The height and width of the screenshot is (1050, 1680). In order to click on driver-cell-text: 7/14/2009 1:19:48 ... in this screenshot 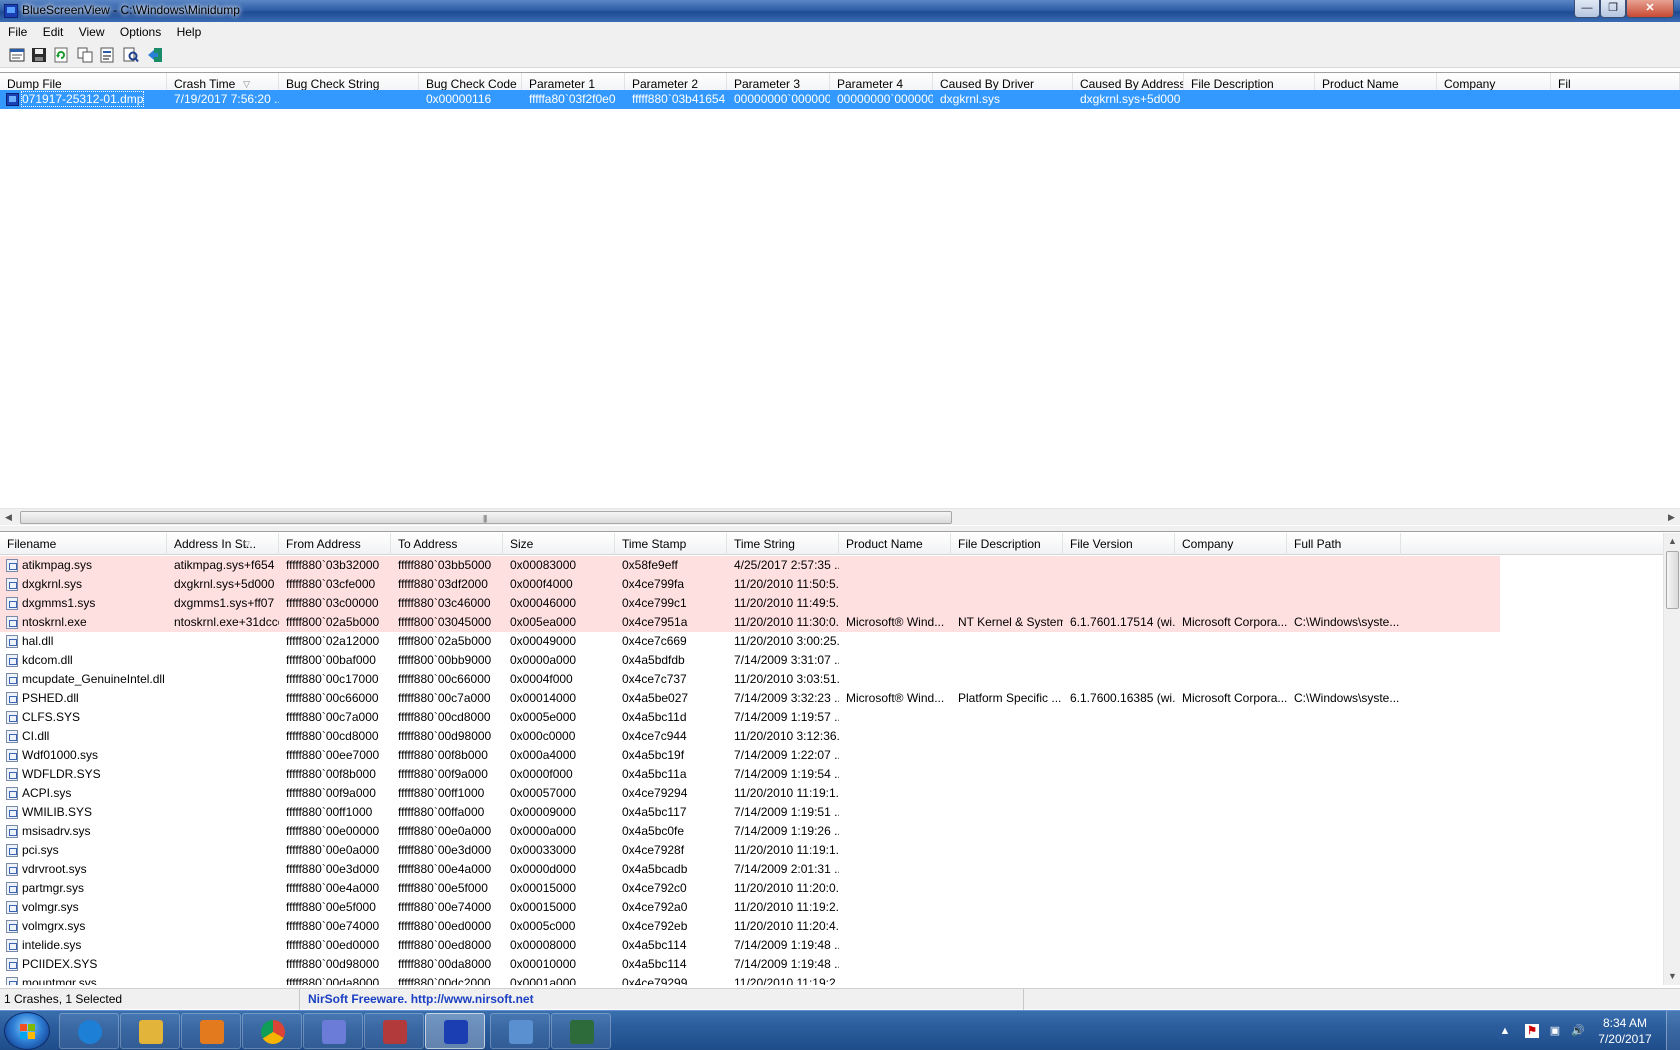, I will do `click(786, 945)`.